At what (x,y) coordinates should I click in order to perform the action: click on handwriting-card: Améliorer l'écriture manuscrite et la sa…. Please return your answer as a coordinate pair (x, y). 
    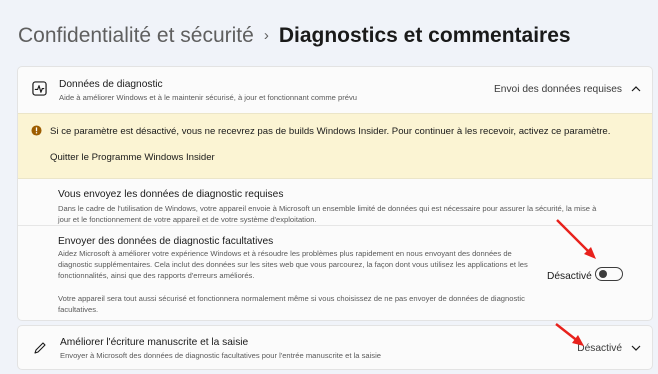
    Looking at the image, I should click on (335, 347).